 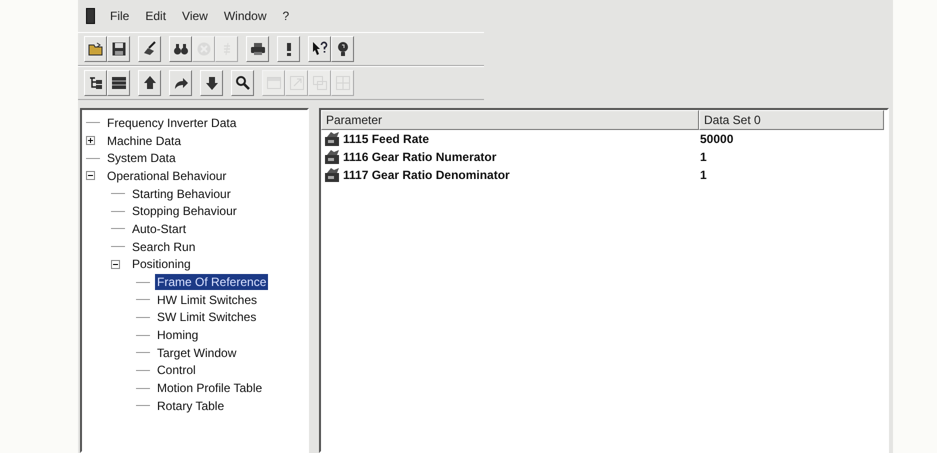 What do you see at coordinates (144, 140) in the screenshot?
I see `tree-item: Machine Data` at bounding box center [144, 140].